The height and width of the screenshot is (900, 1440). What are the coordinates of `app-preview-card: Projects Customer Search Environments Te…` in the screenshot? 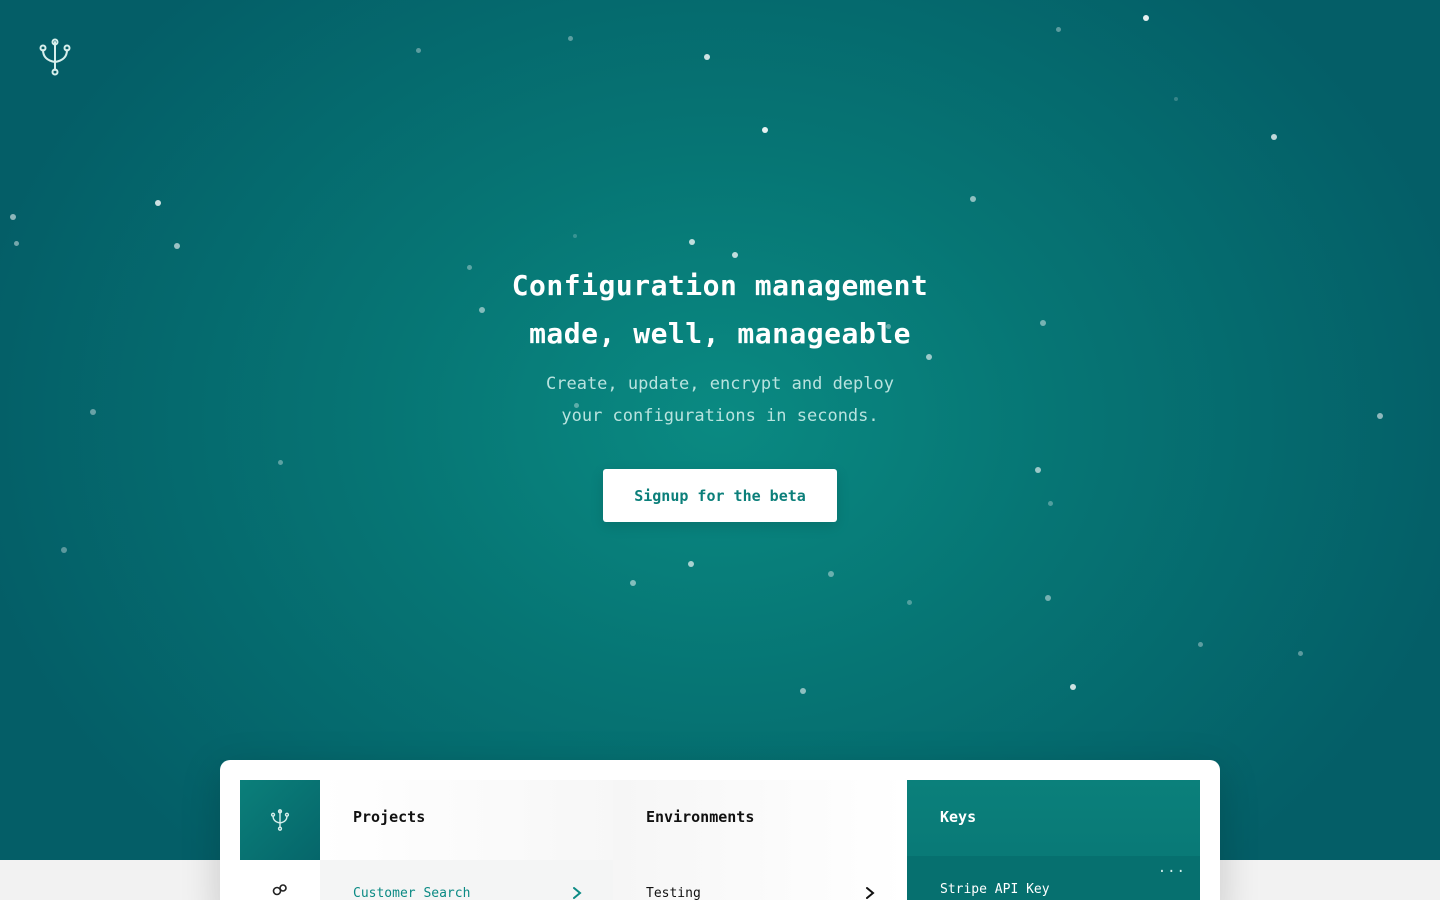 It's located at (720, 830).